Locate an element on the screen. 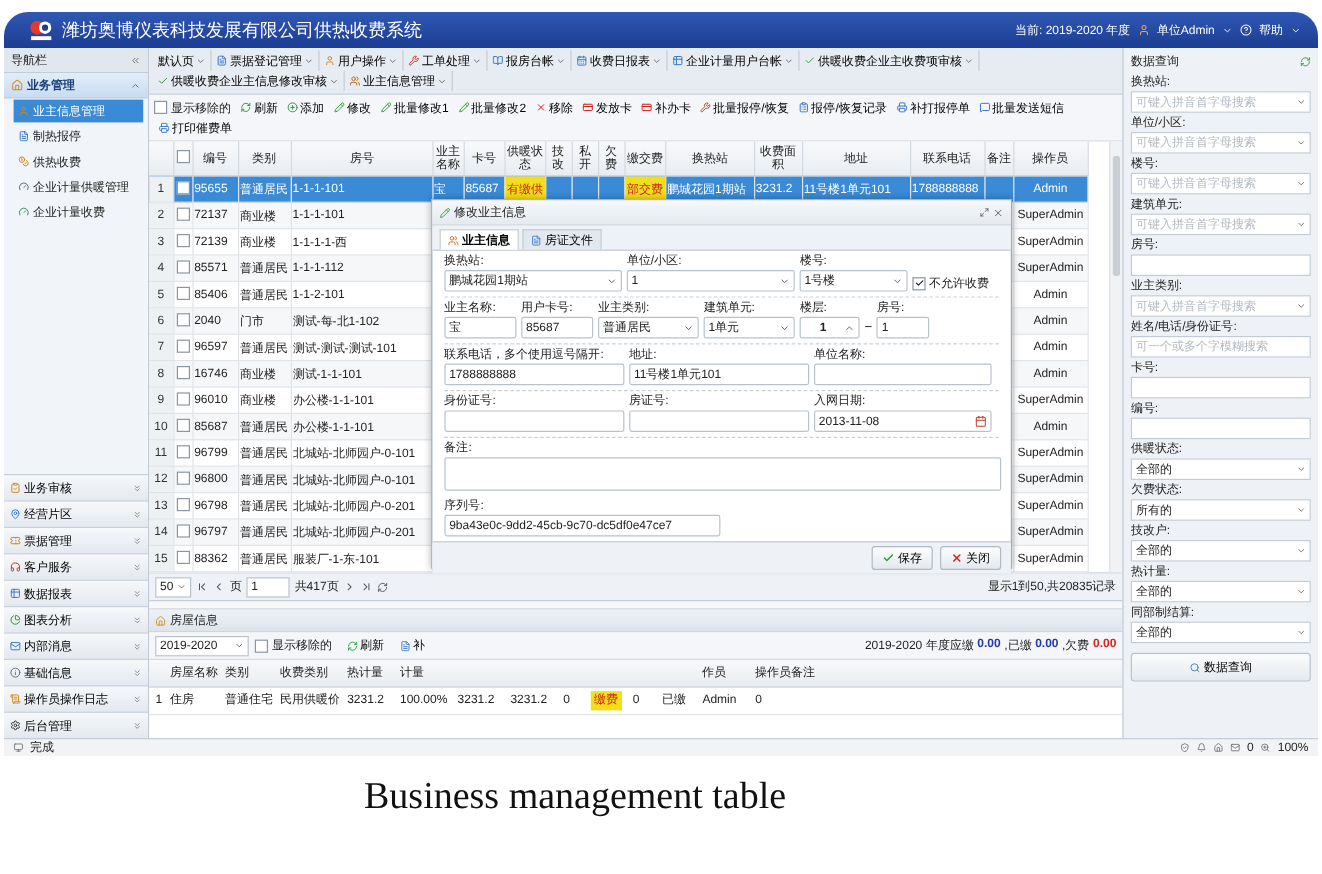  scrollbar is located at coordinates (1116, 357).